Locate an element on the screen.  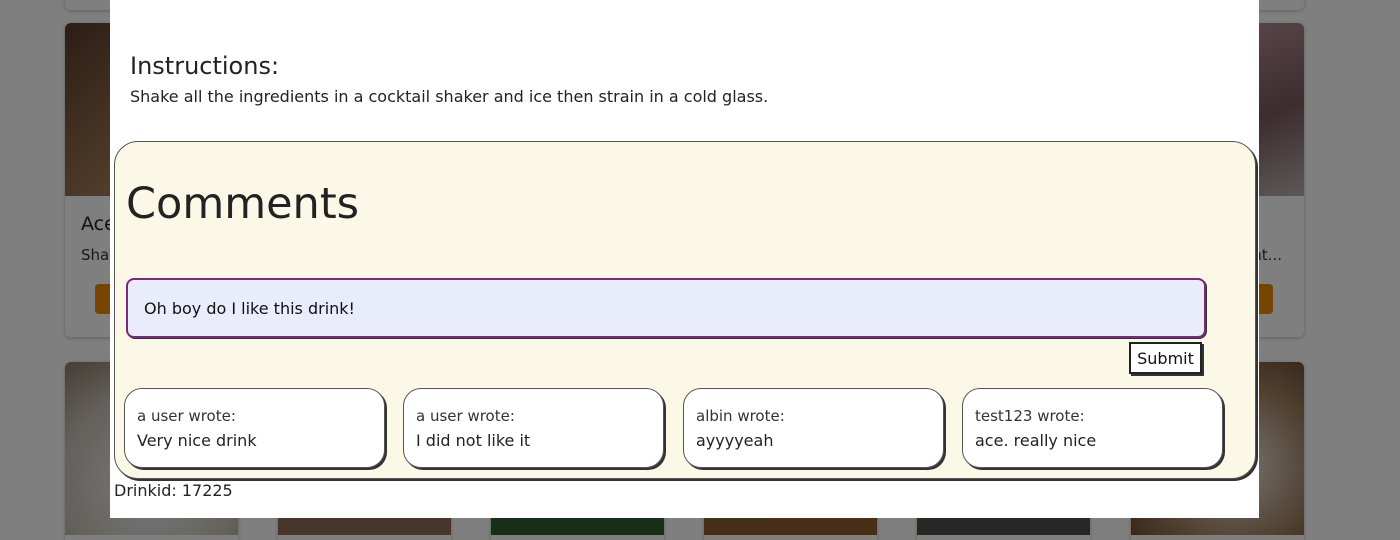
drink-id: Drinkid: 17225 is located at coordinates (173, 490).